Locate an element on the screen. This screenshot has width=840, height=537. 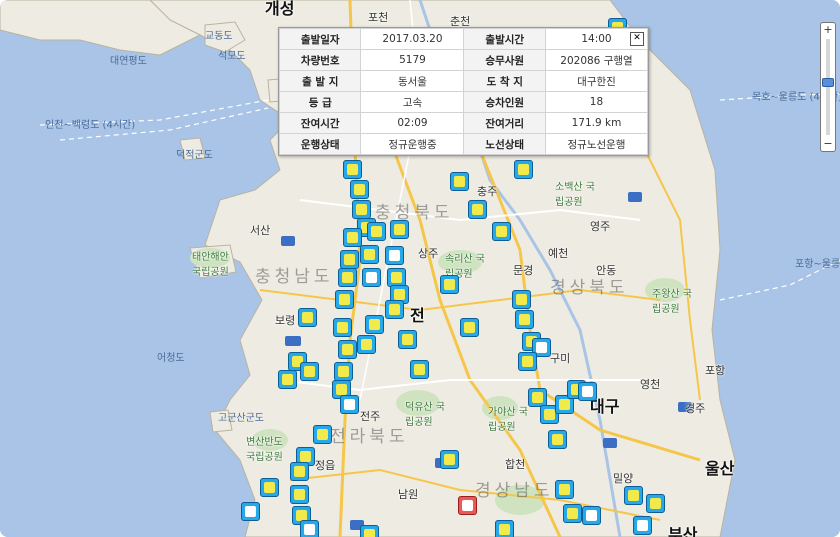
info-value: 2017.03.20 is located at coordinates (412, 39).